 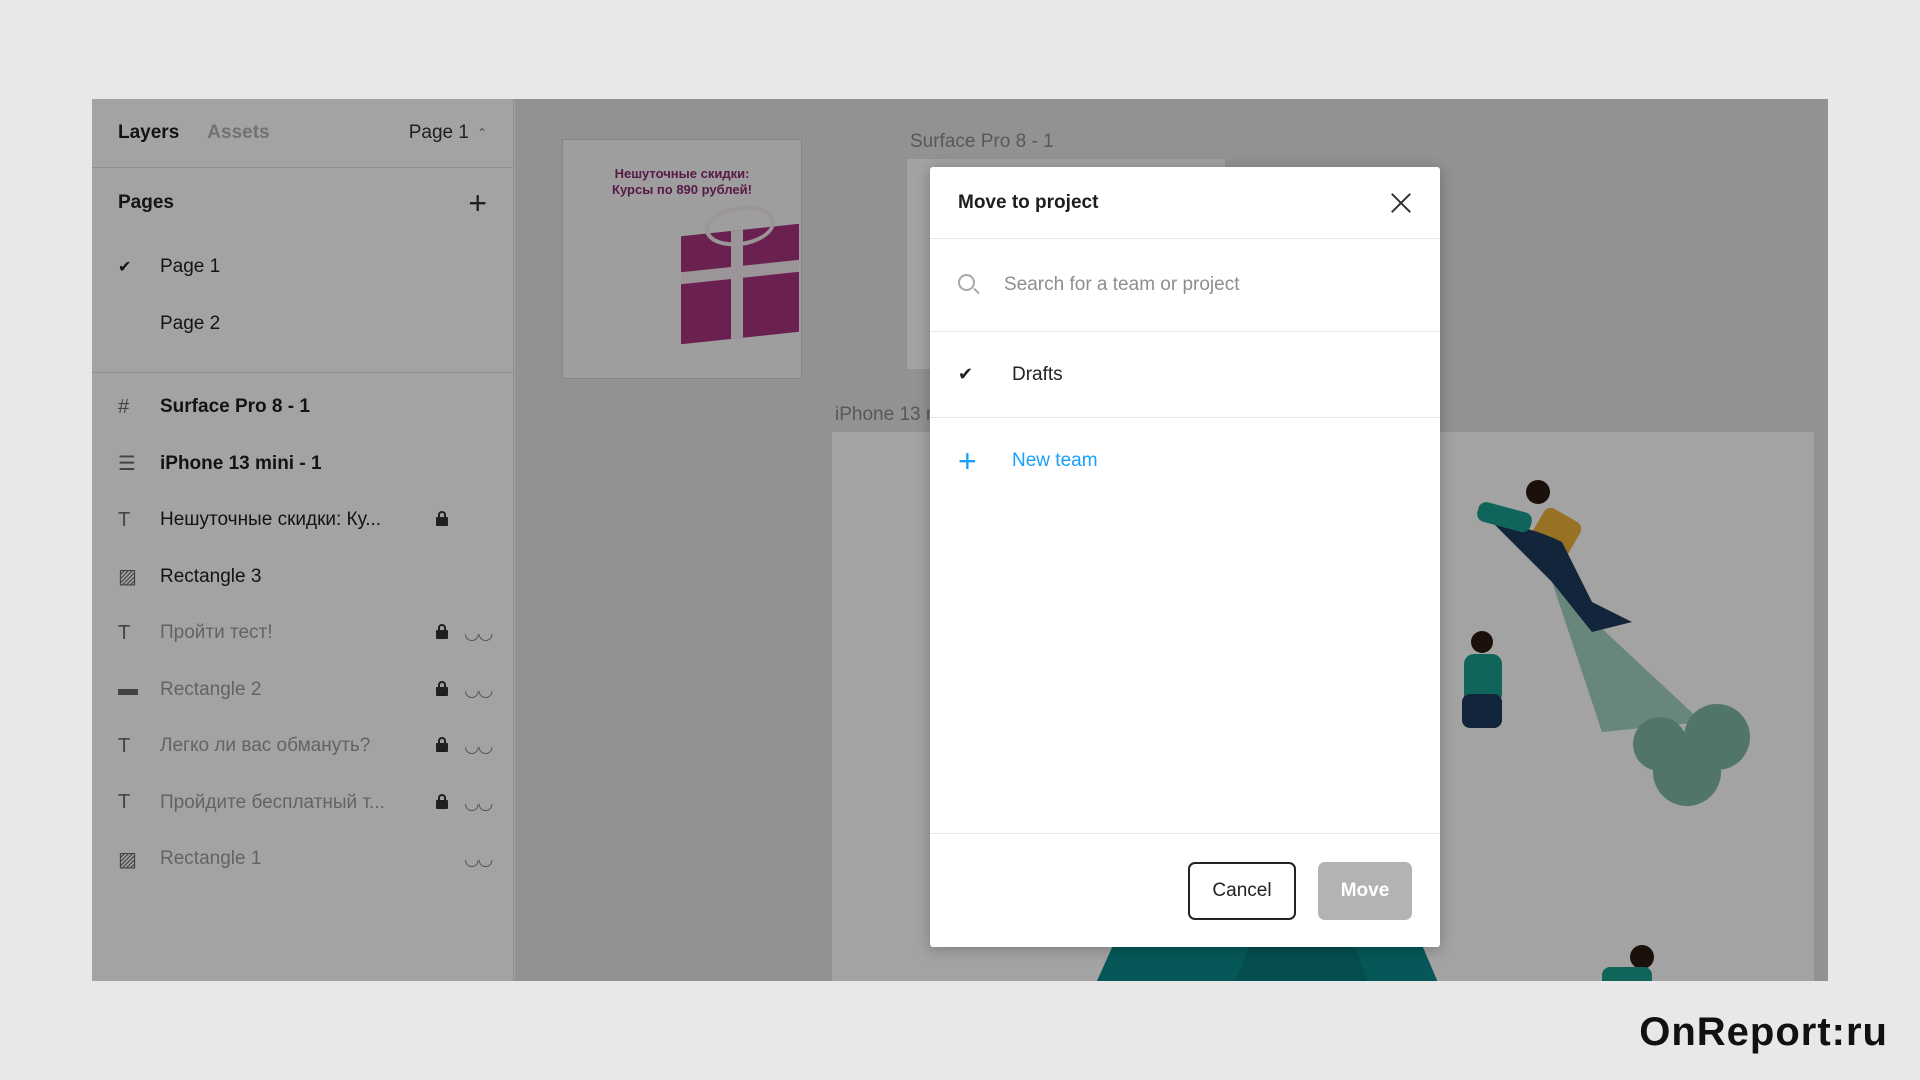 I want to click on checkmark-icon: ✔, so click(x=966, y=374).